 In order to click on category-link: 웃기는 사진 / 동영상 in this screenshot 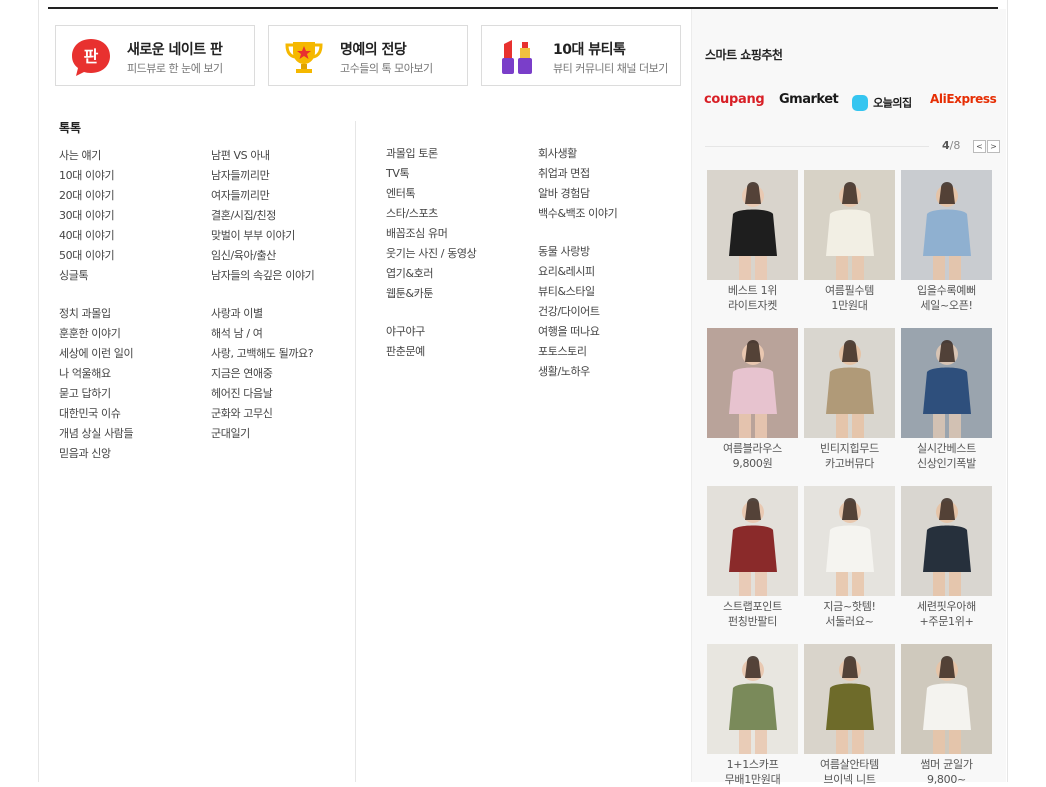, I will do `click(431, 254)`.